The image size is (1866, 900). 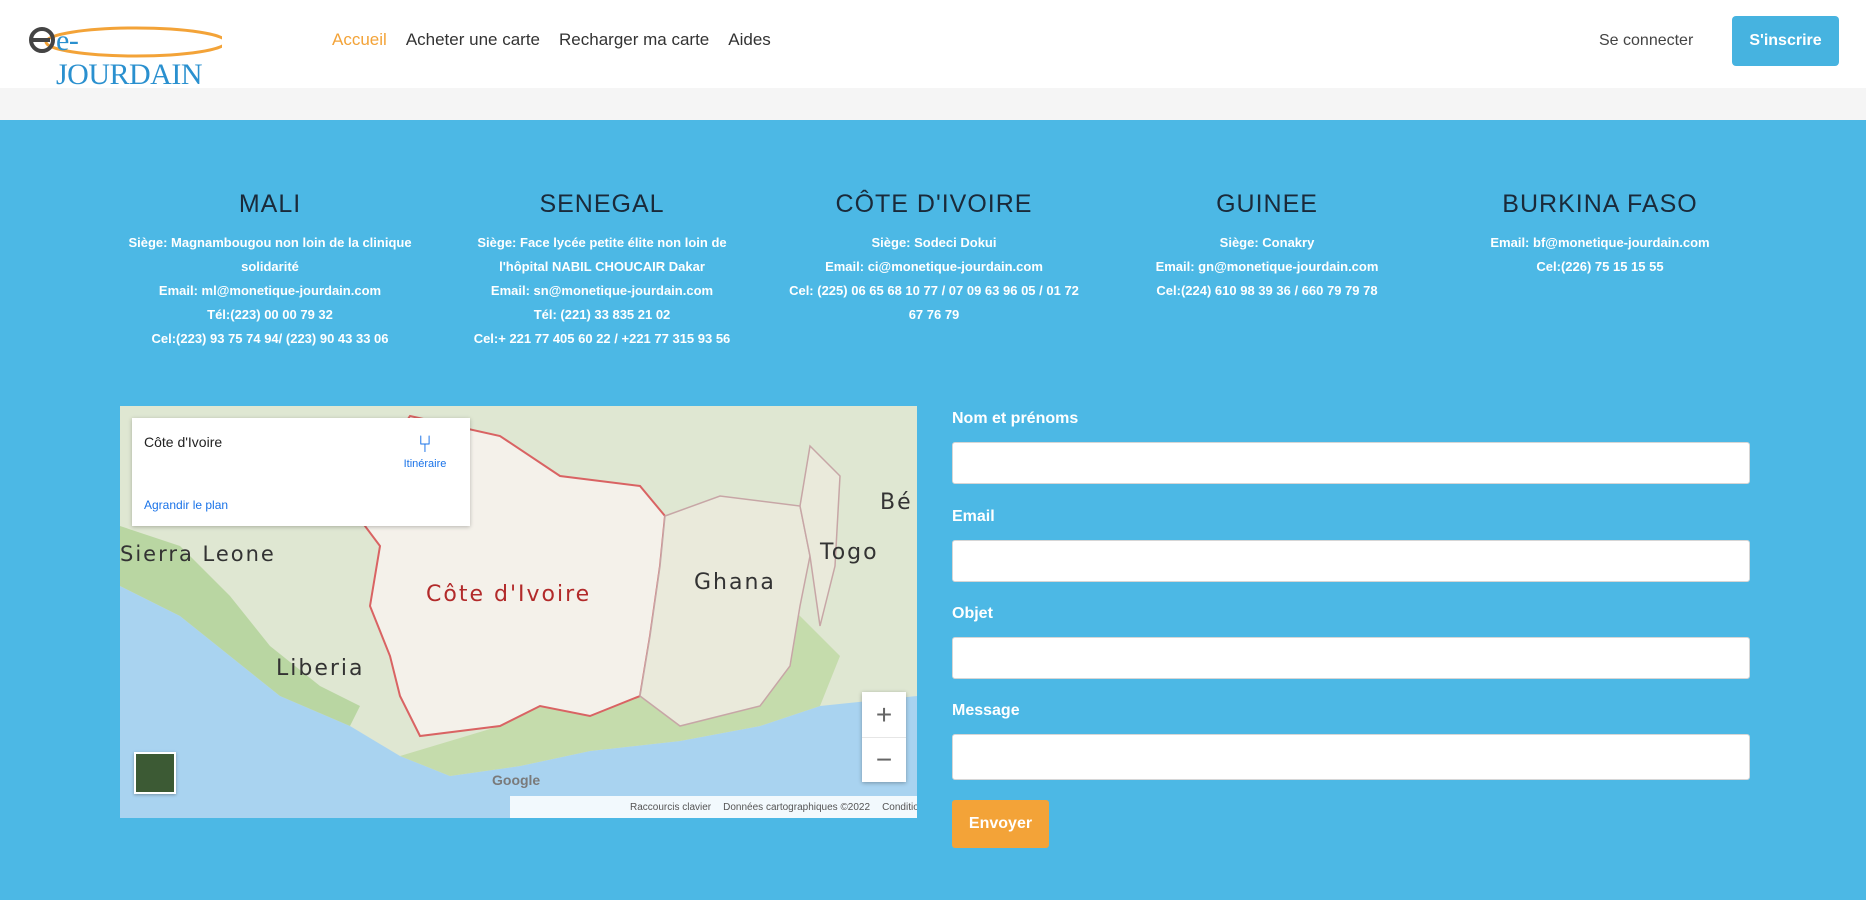 I want to click on map-label-ghana: Ghana, so click(x=735, y=582).